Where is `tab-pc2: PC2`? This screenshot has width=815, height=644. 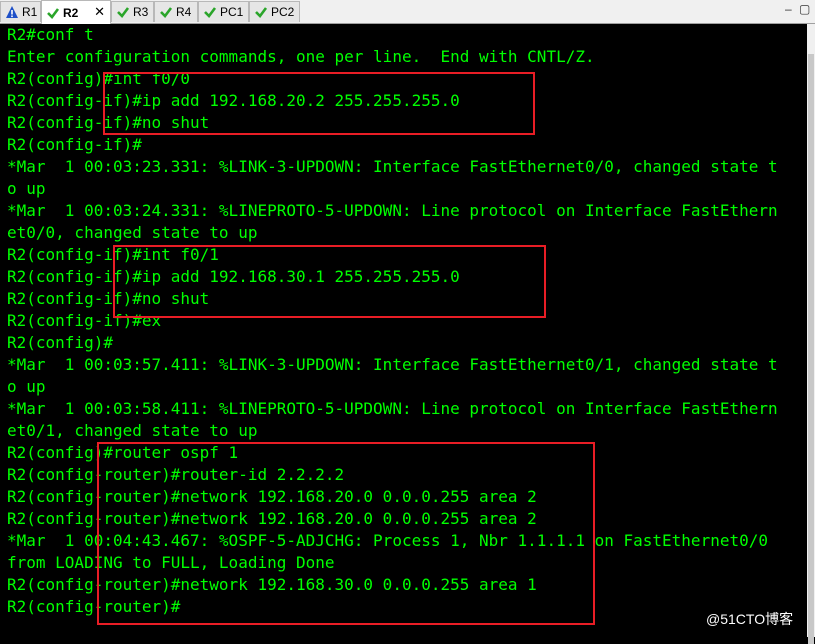 tab-pc2: PC2 is located at coordinates (274, 11).